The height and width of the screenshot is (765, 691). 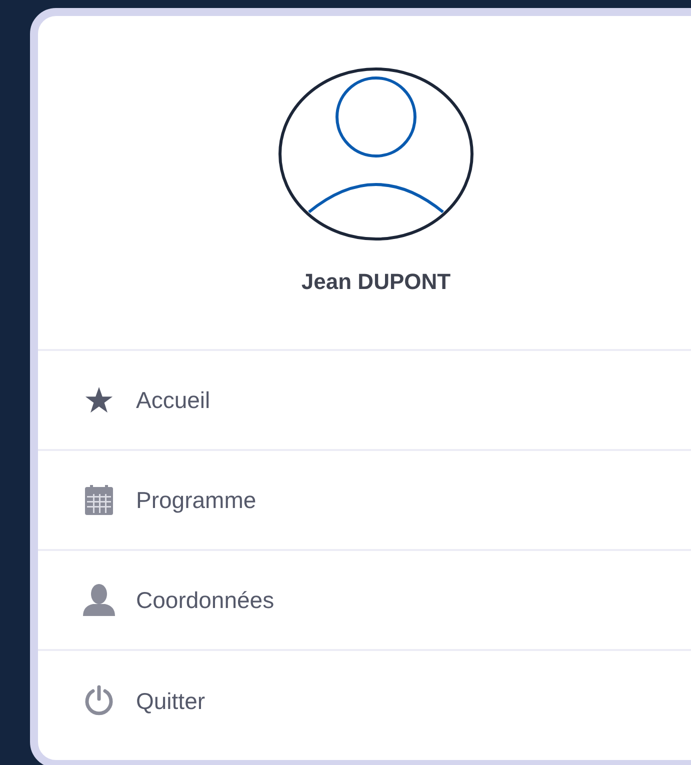 I want to click on menu-item: Programme, so click(x=364, y=501).